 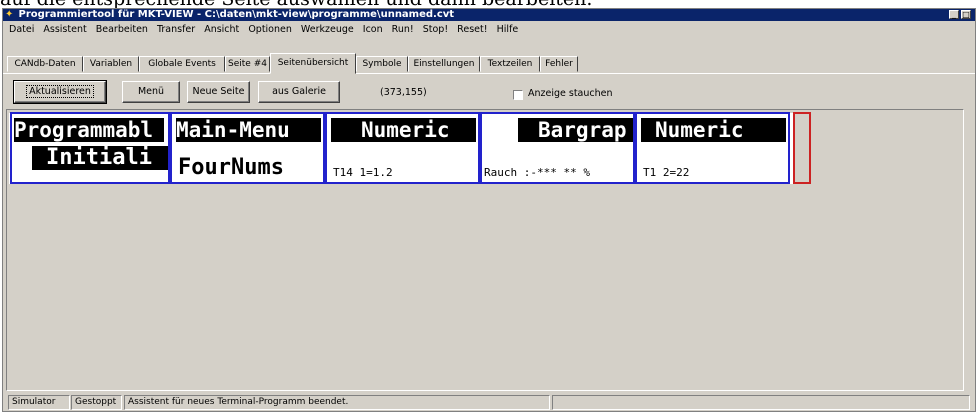 I want to click on refresh-button-label: Aktualisieren, so click(x=60, y=91).